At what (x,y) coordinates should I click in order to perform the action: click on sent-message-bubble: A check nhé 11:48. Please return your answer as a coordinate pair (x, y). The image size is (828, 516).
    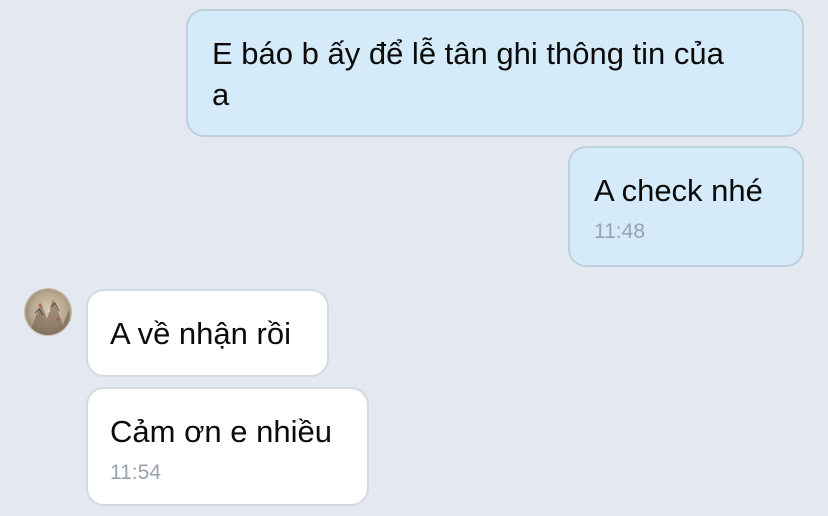
    Looking at the image, I should click on (686, 206).